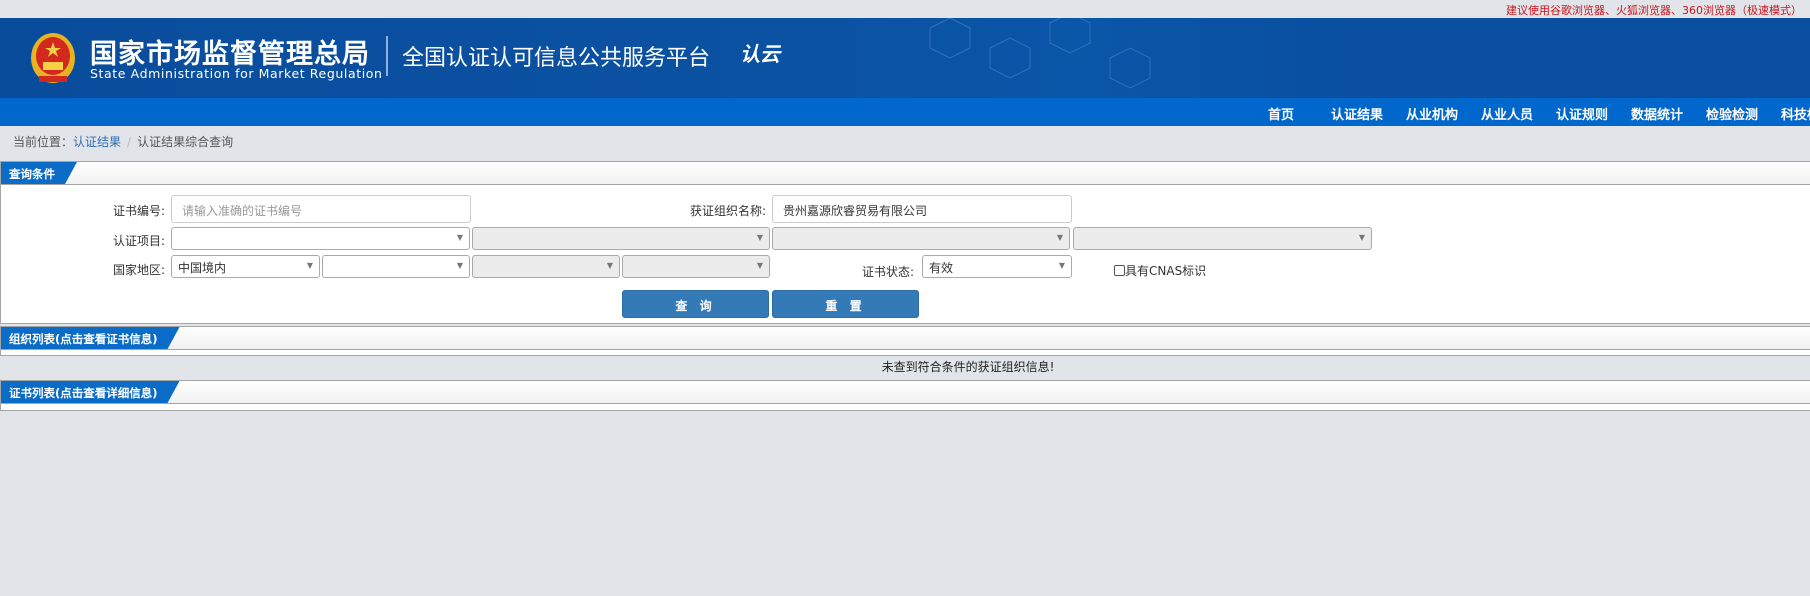  Describe the element at coordinates (138, 241) in the screenshot. I see `project-label: 认证项目:` at that location.